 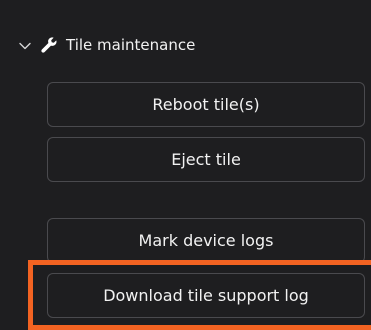 I want to click on mark-device-logs-button: Mark device logs, so click(x=206, y=240).